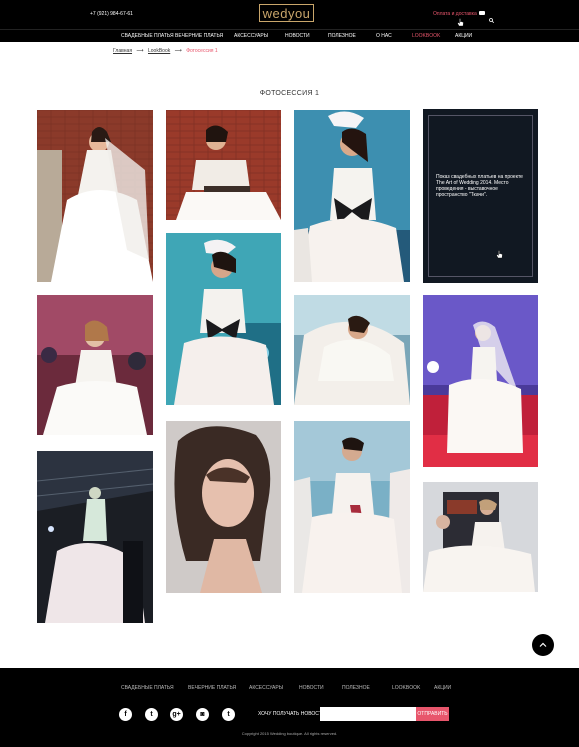 This screenshot has height=747, width=579. I want to click on nav-item-promotions: АКЦИИ, so click(463, 36).